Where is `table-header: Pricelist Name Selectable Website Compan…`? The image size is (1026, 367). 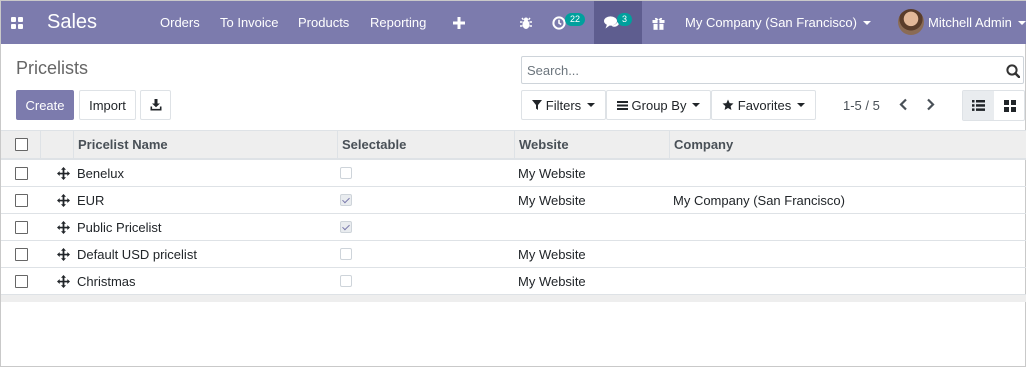
table-header: Pricelist Name Selectable Website Compan… is located at coordinates (513, 145).